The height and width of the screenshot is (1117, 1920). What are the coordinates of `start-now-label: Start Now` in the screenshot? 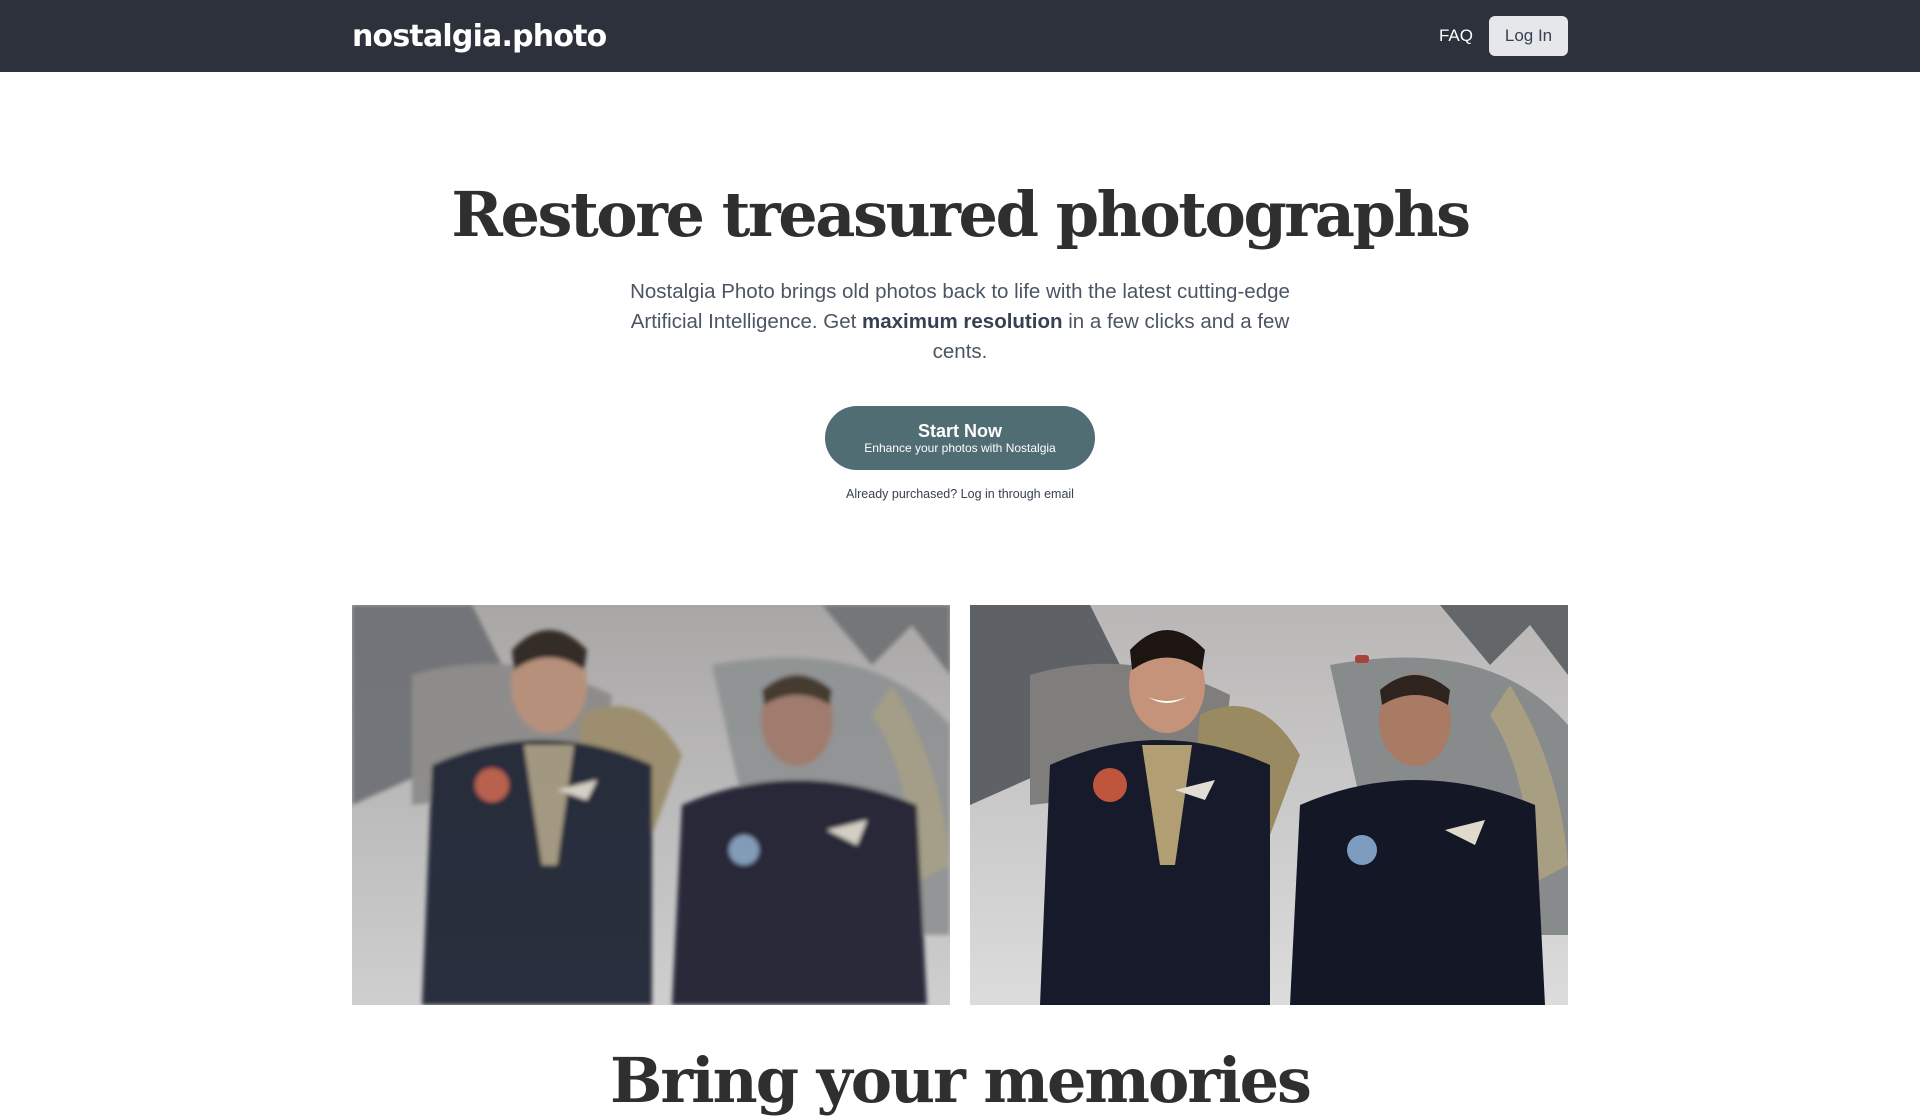 It's located at (959, 430).